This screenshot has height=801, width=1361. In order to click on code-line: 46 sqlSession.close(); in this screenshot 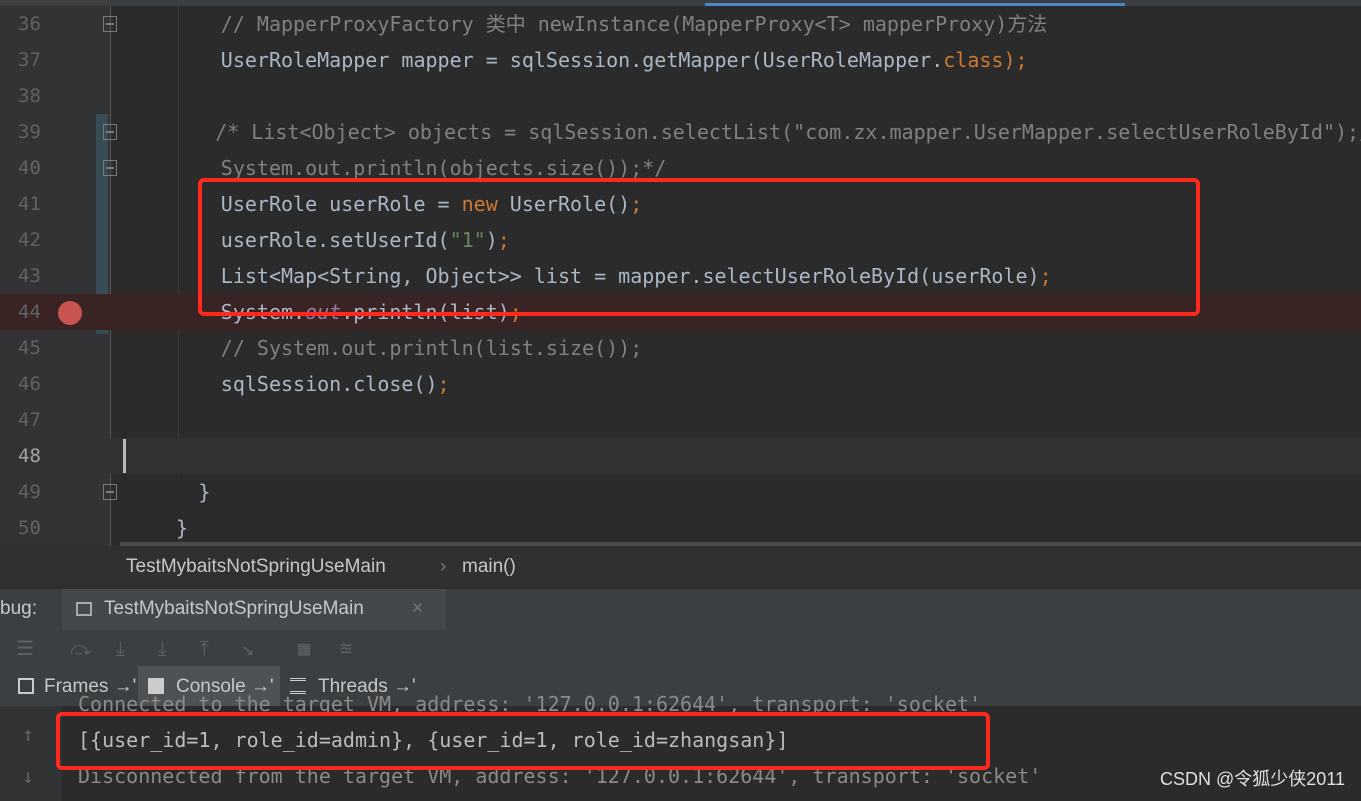, I will do `click(680, 384)`.